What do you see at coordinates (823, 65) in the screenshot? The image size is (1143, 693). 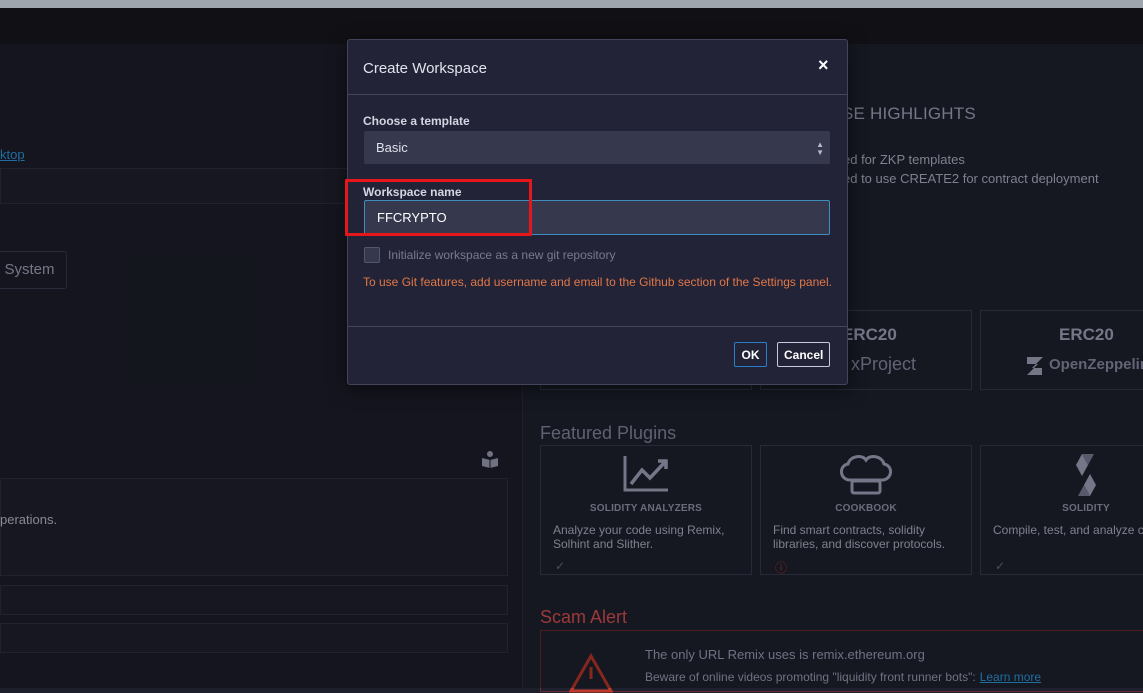 I see `close-icon: ×` at bounding box center [823, 65].